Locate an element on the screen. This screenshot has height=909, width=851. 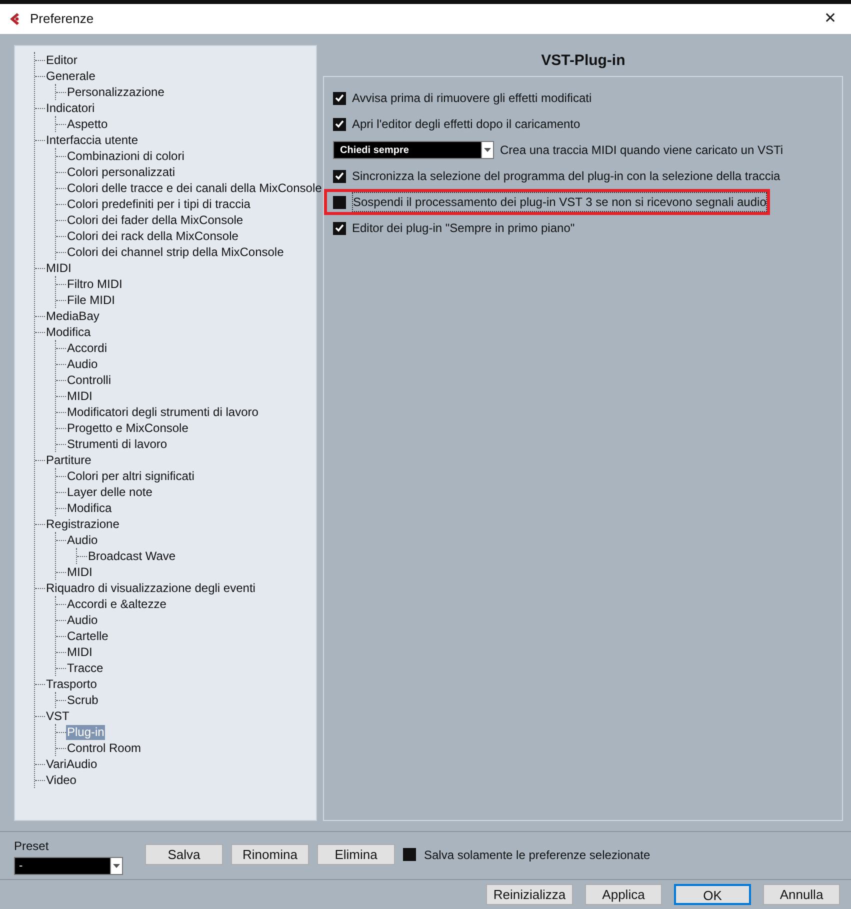
tree-item: Colori dei fader della MixConsole is located at coordinates (155, 220).